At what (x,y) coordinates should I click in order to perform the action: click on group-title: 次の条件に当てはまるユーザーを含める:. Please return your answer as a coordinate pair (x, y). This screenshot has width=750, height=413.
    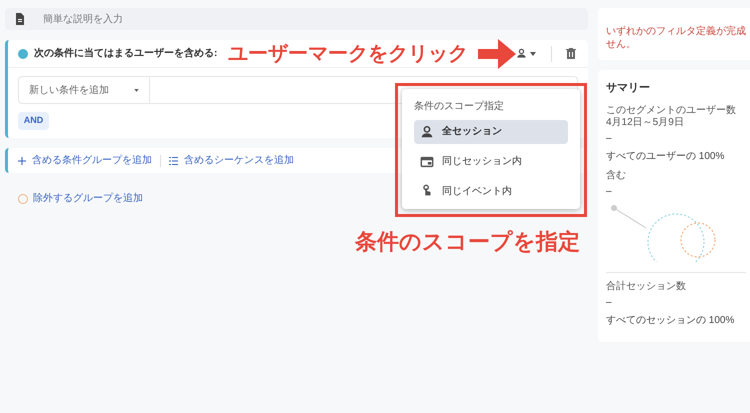
    Looking at the image, I should click on (126, 53).